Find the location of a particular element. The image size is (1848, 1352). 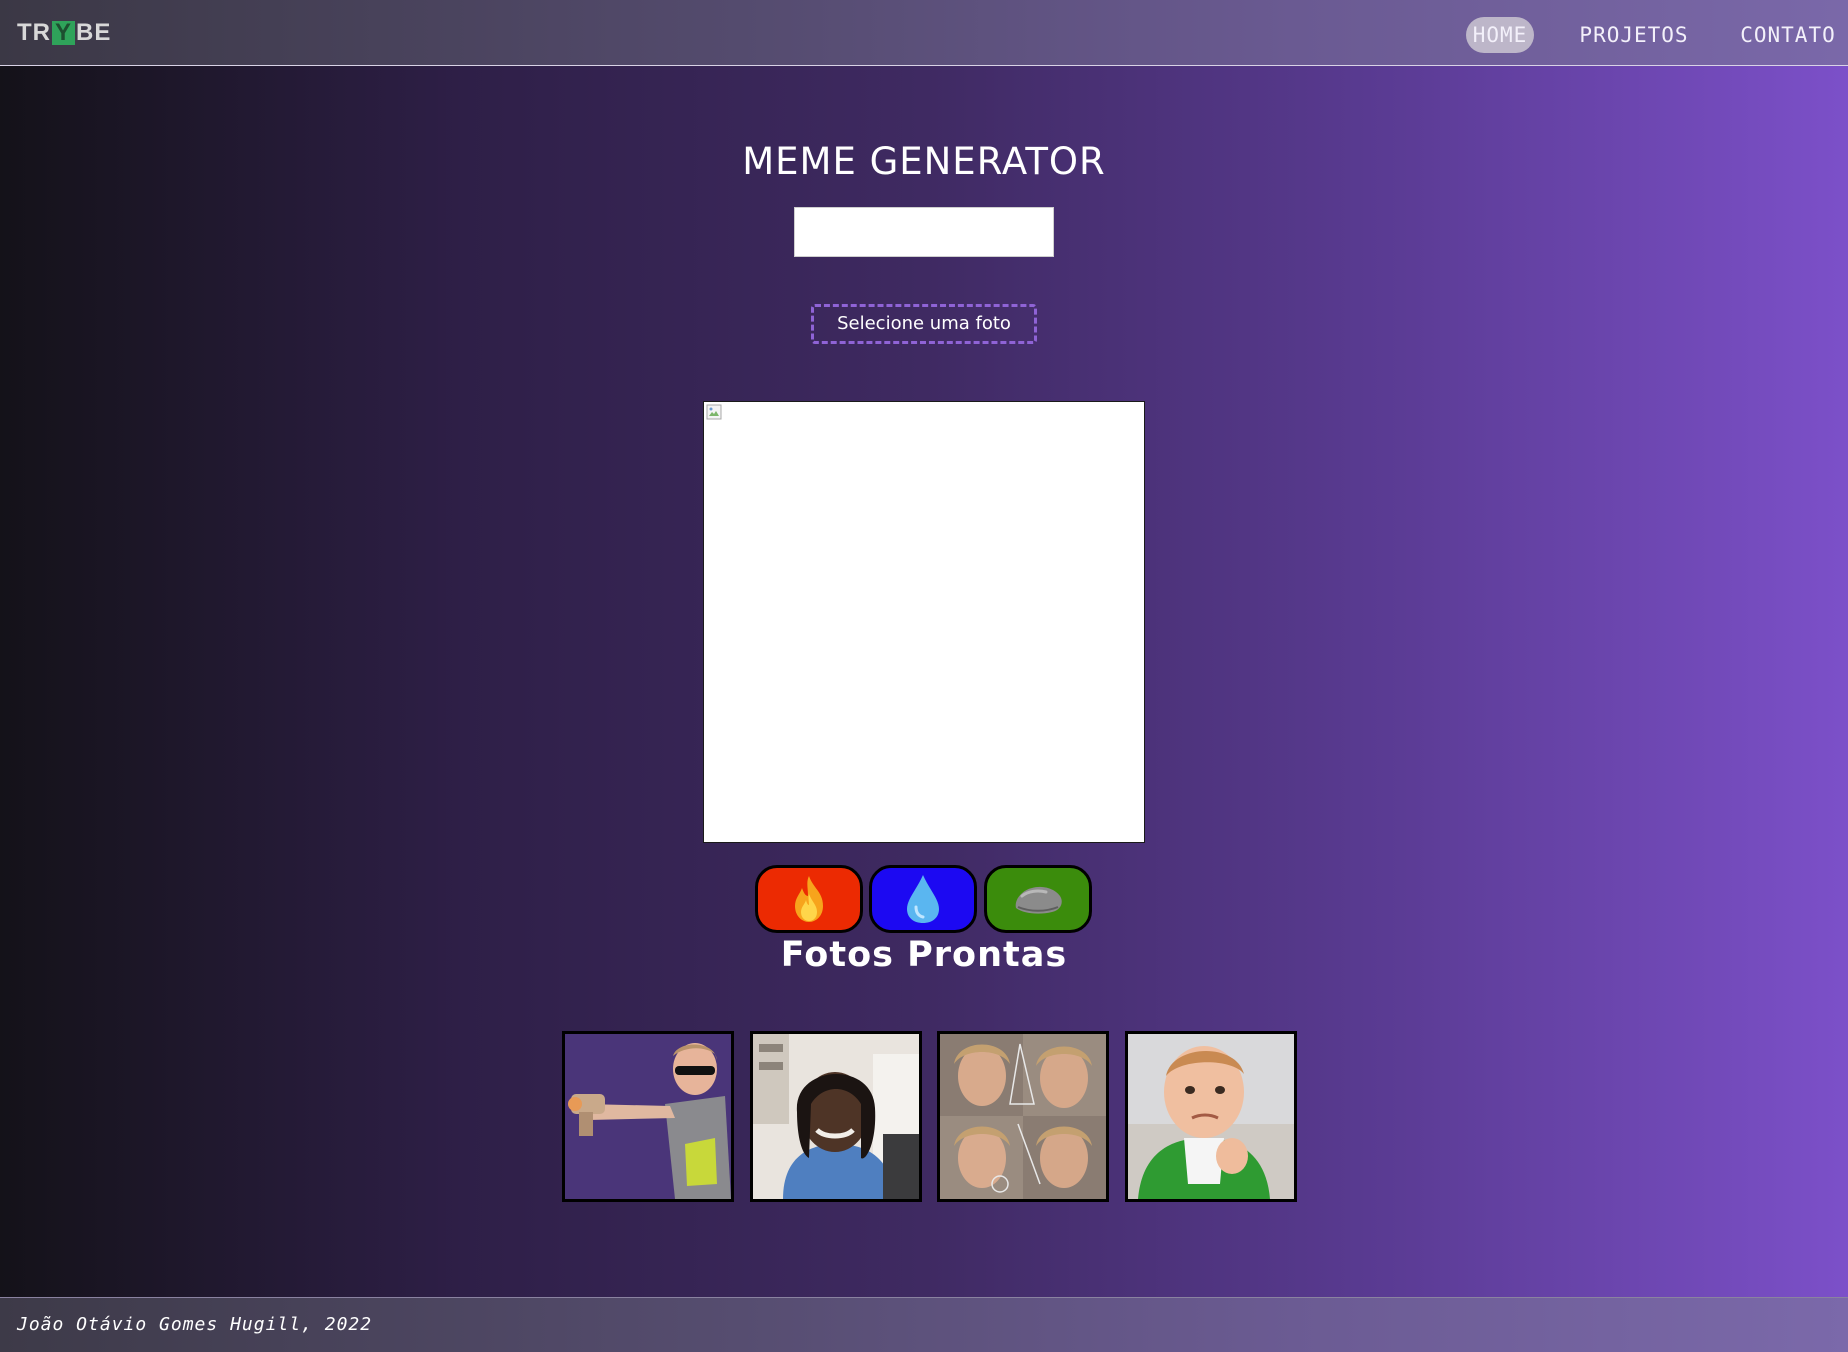

page-footer: João Otávio Gomes Hugill, 2022 is located at coordinates (924, 1324).